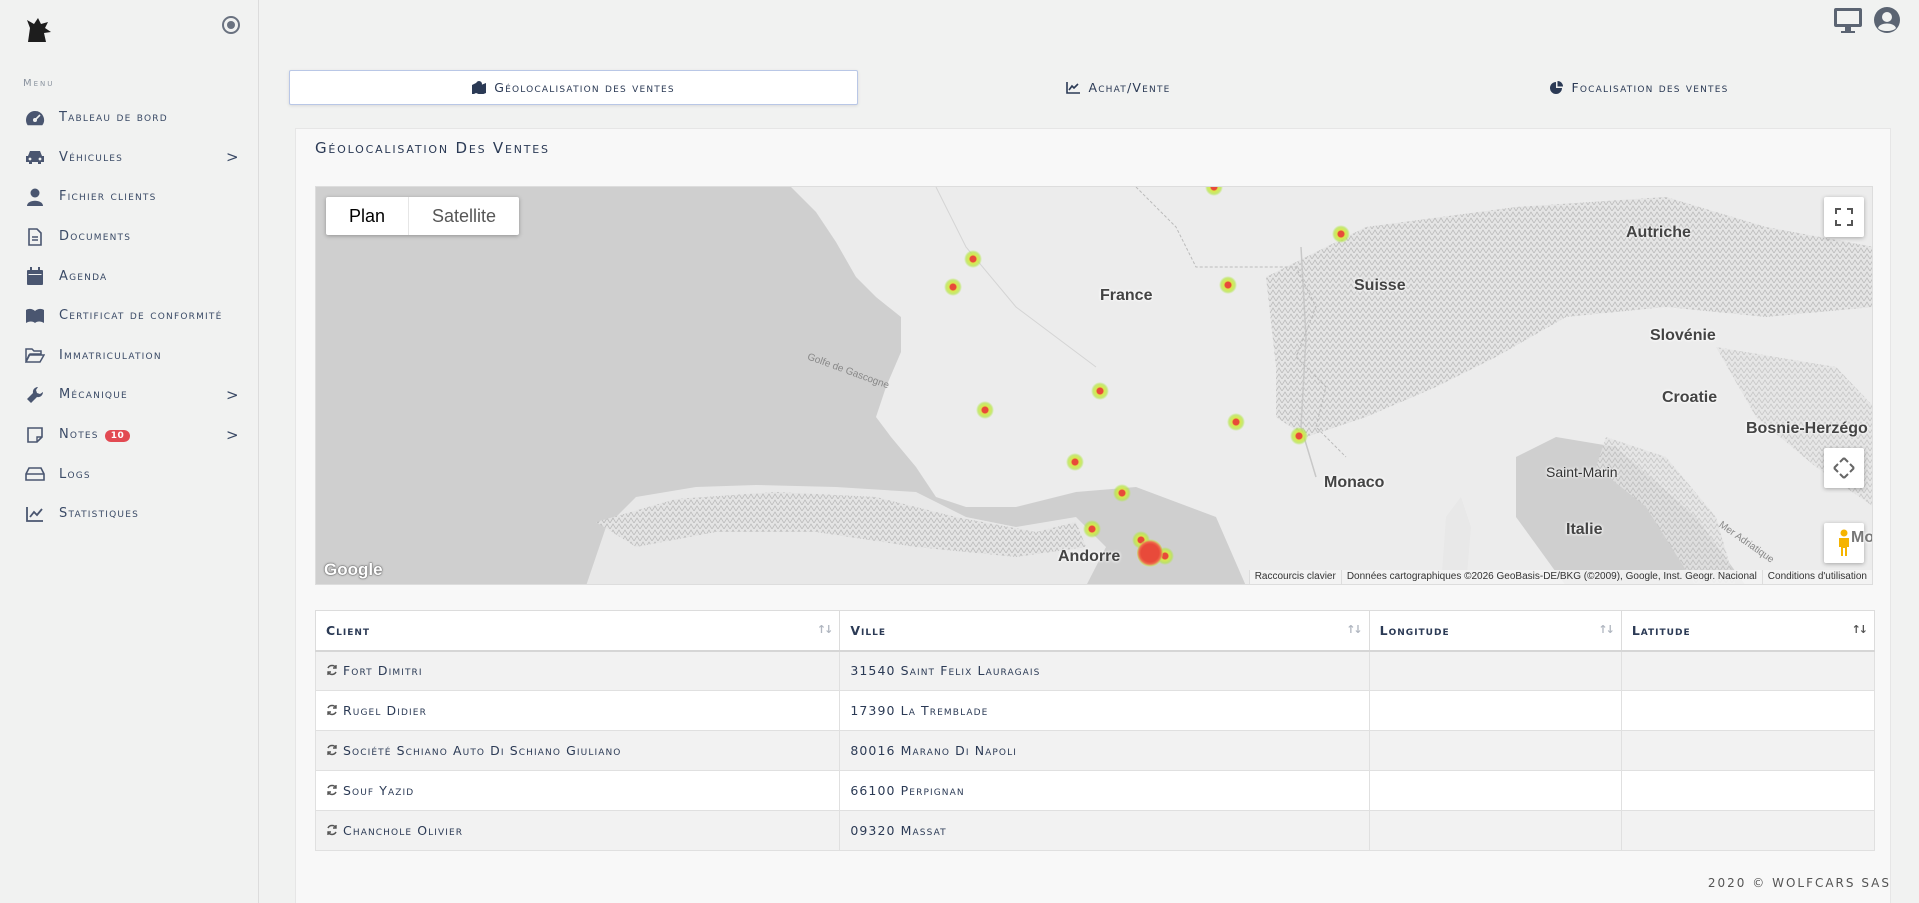 This screenshot has width=1919, height=903. I want to click on tab-label: Focalisation des ventes, so click(1650, 87).